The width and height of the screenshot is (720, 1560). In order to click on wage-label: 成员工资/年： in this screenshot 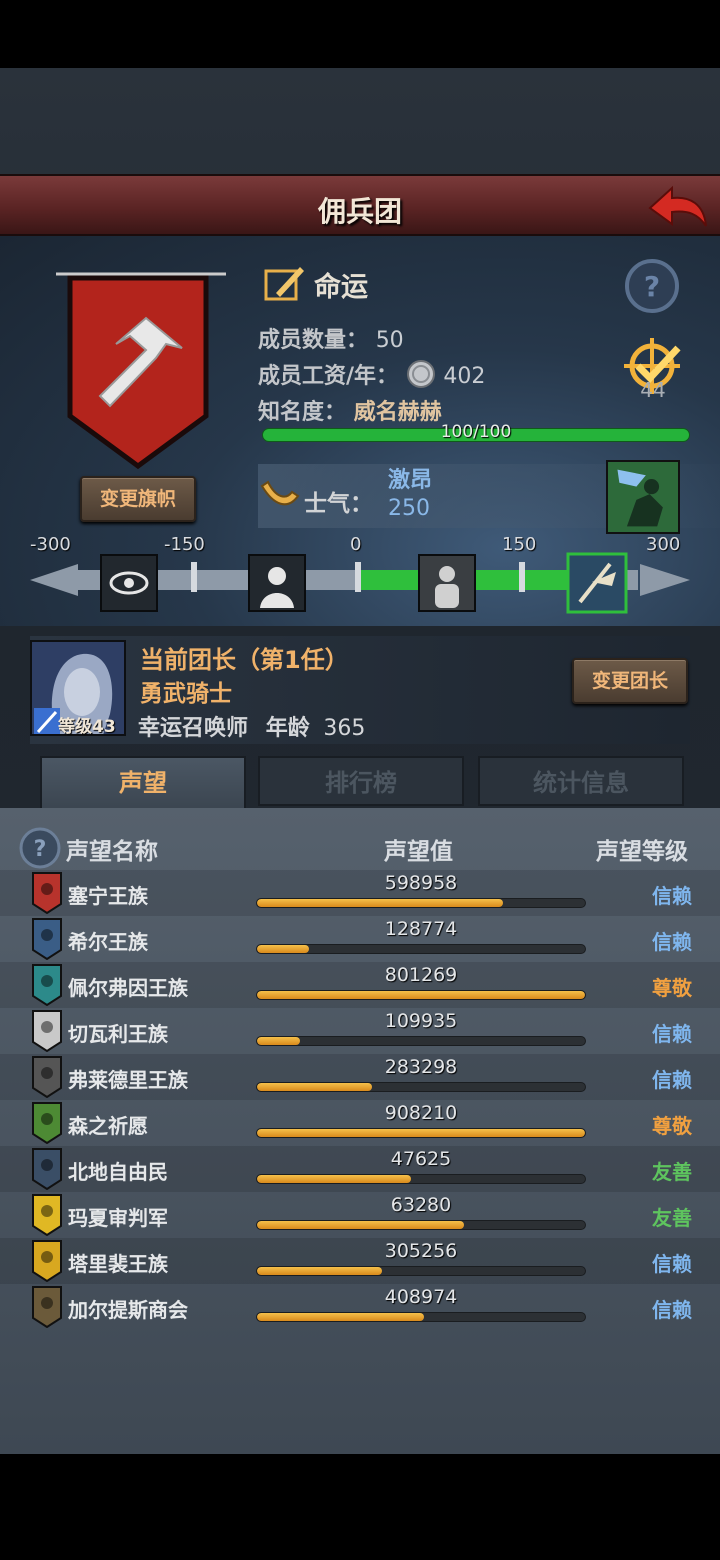, I will do `click(328, 376)`.